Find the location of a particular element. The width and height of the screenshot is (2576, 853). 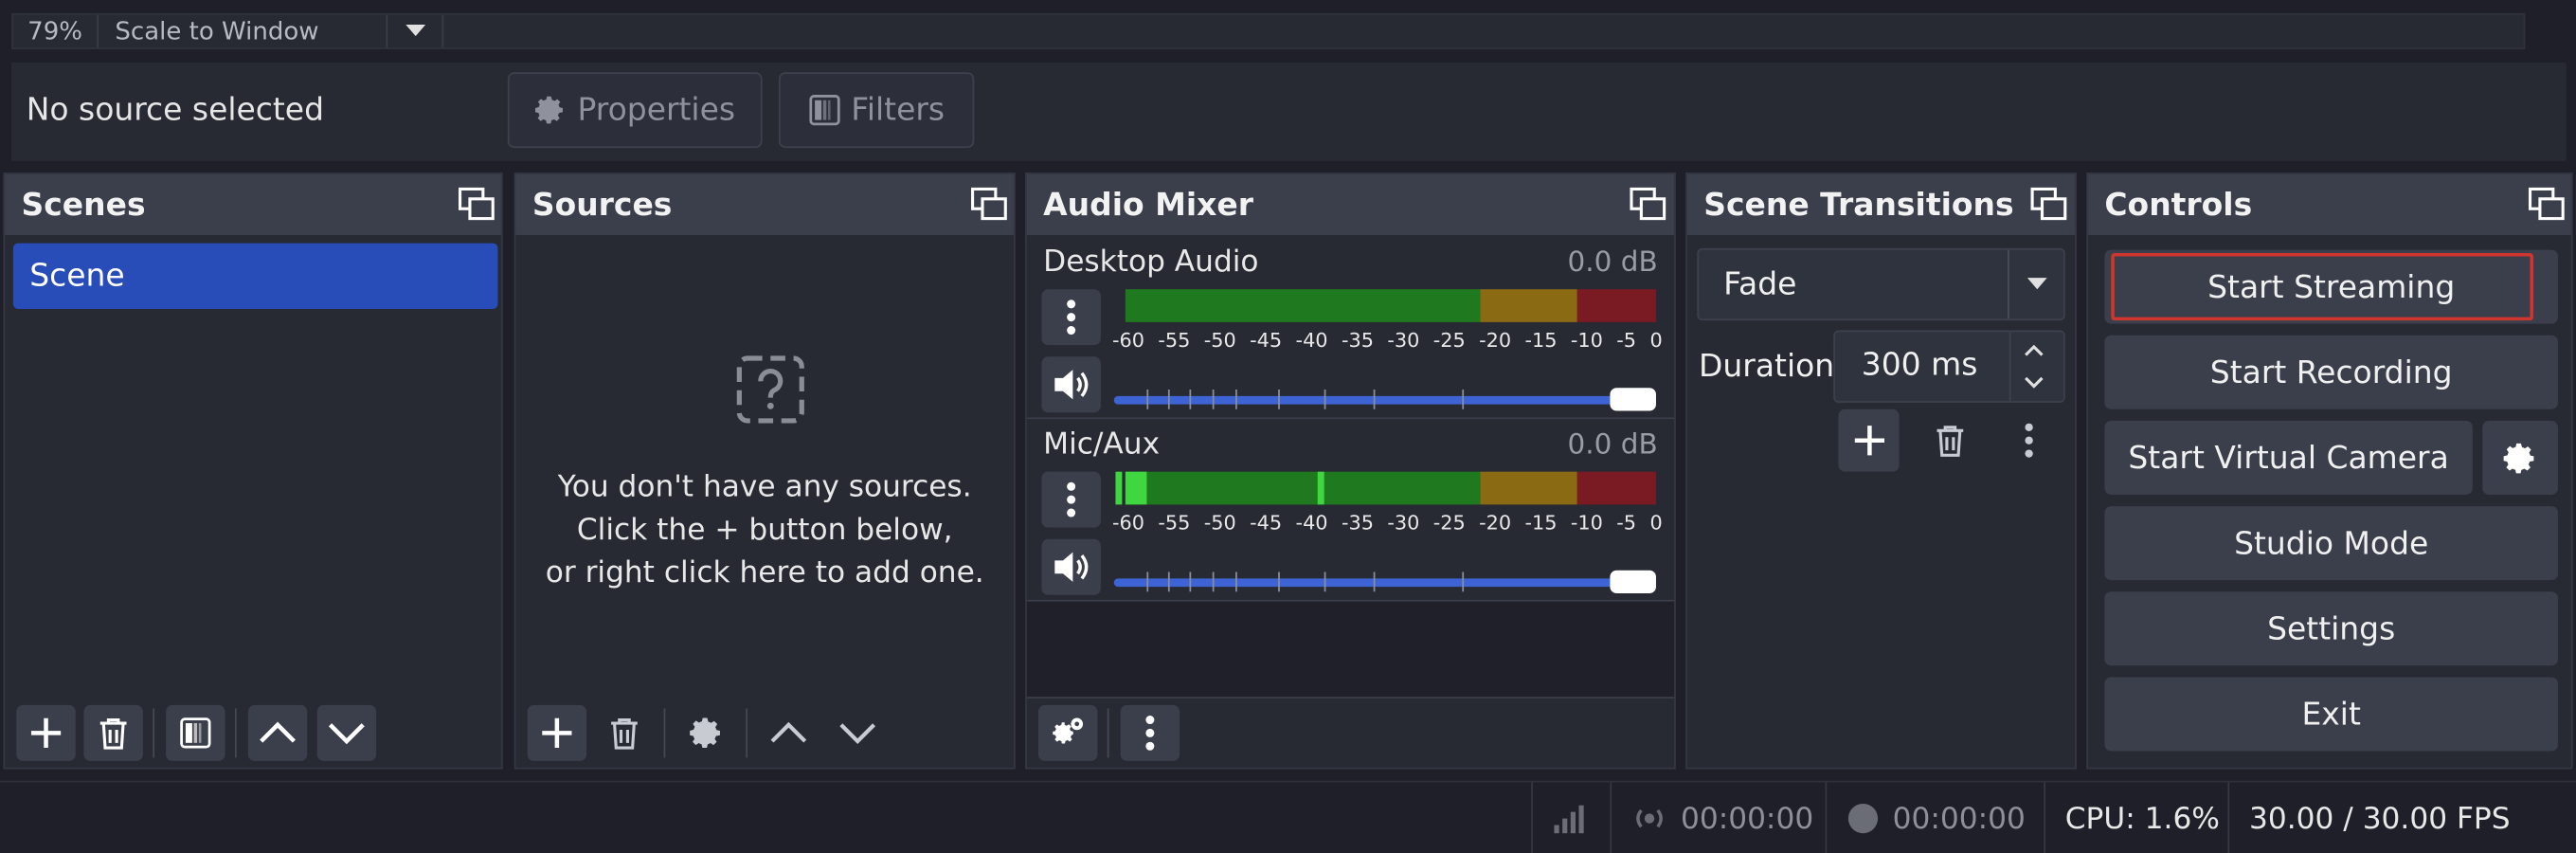

zoom-percent: 79% is located at coordinates (56, 31).